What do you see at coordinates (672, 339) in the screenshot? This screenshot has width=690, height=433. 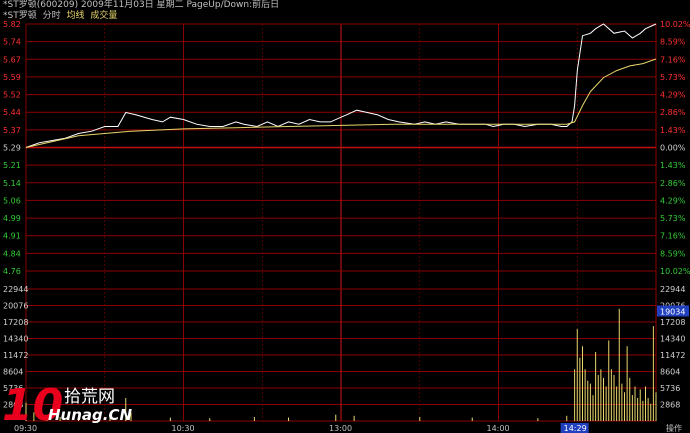 I see `volume-tick-label-right: 14340` at bounding box center [672, 339].